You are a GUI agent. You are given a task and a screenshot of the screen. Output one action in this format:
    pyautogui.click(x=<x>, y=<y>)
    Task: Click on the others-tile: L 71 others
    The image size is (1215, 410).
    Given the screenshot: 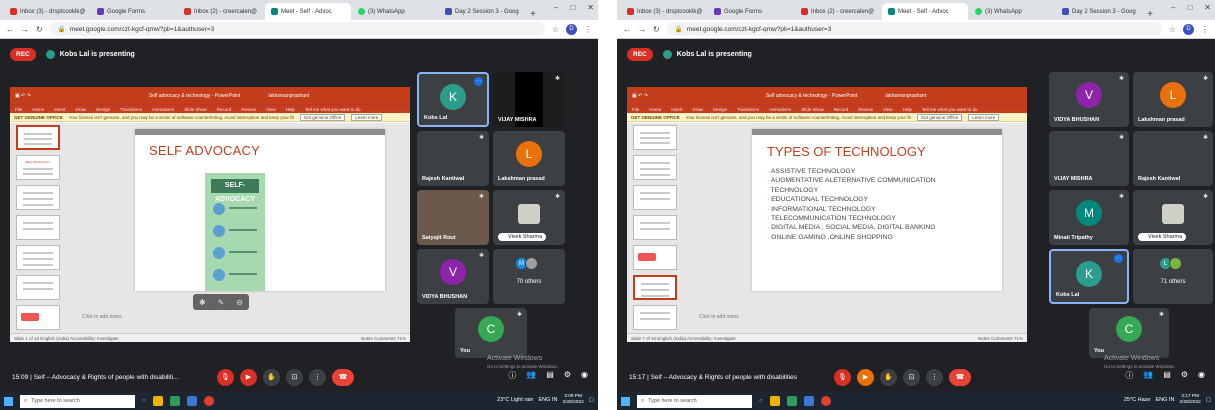 What is the action you would take?
    pyautogui.click(x=1173, y=276)
    